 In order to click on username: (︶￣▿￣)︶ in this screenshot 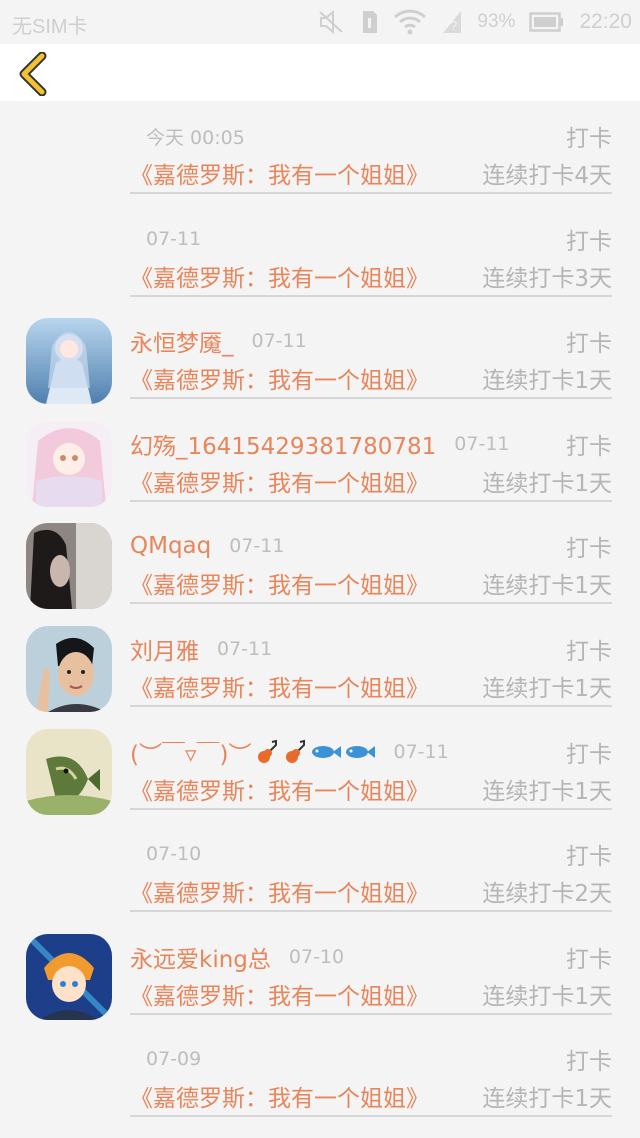, I will do `click(191, 752)`.